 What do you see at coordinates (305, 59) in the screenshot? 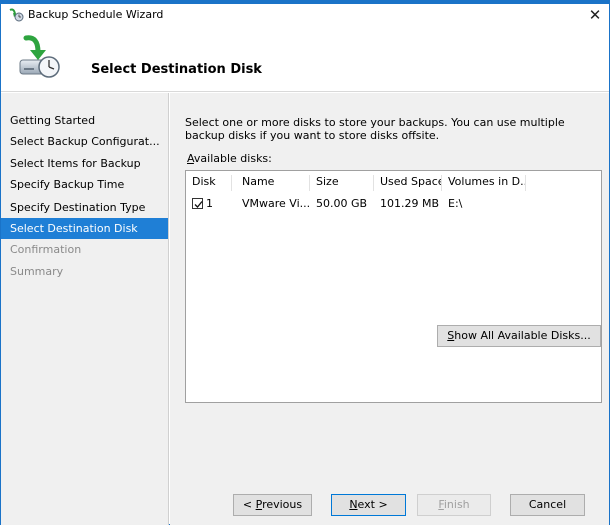
I see `wizard-header: Select Destination Disk` at bounding box center [305, 59].